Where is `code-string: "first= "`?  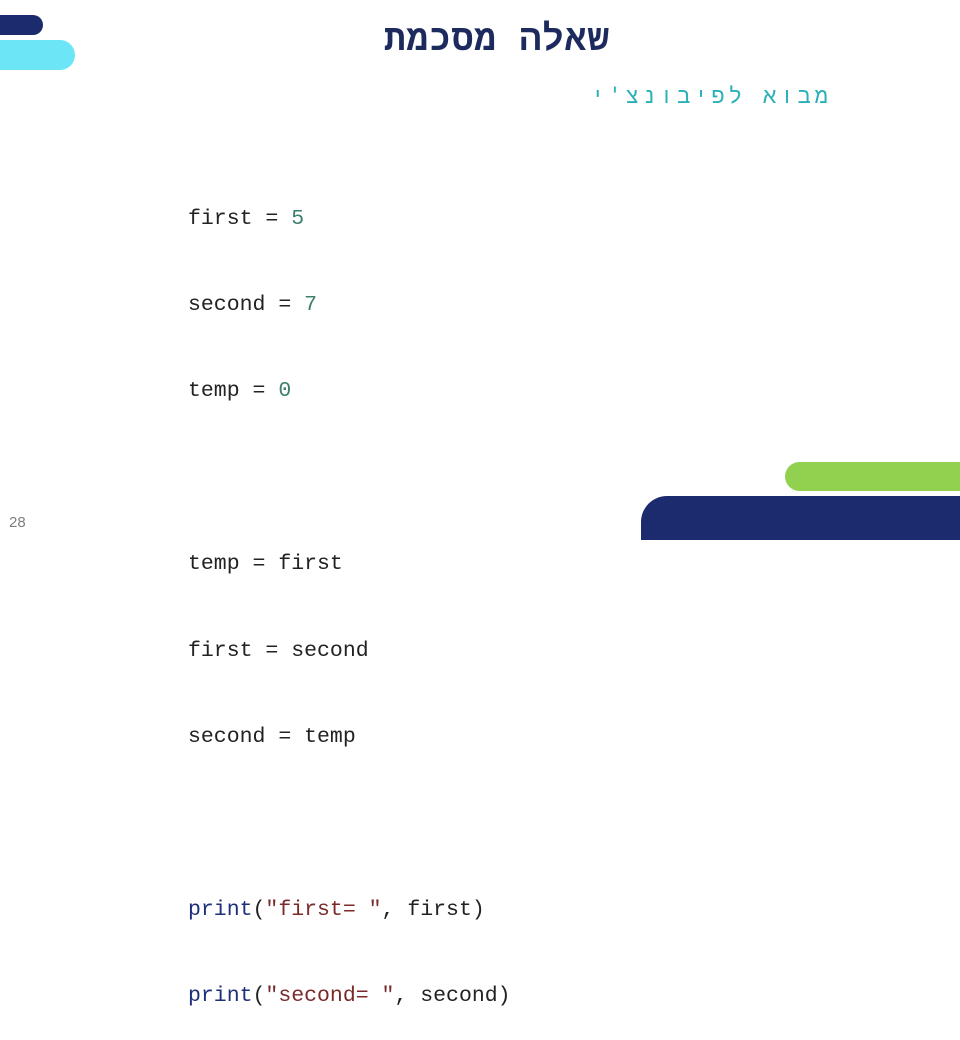 code-string: "first= " is located at coordinates (323, 909).